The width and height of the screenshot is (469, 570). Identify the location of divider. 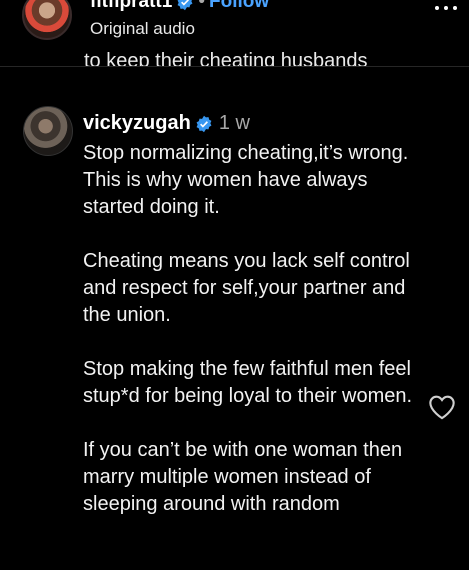
(234, 66).